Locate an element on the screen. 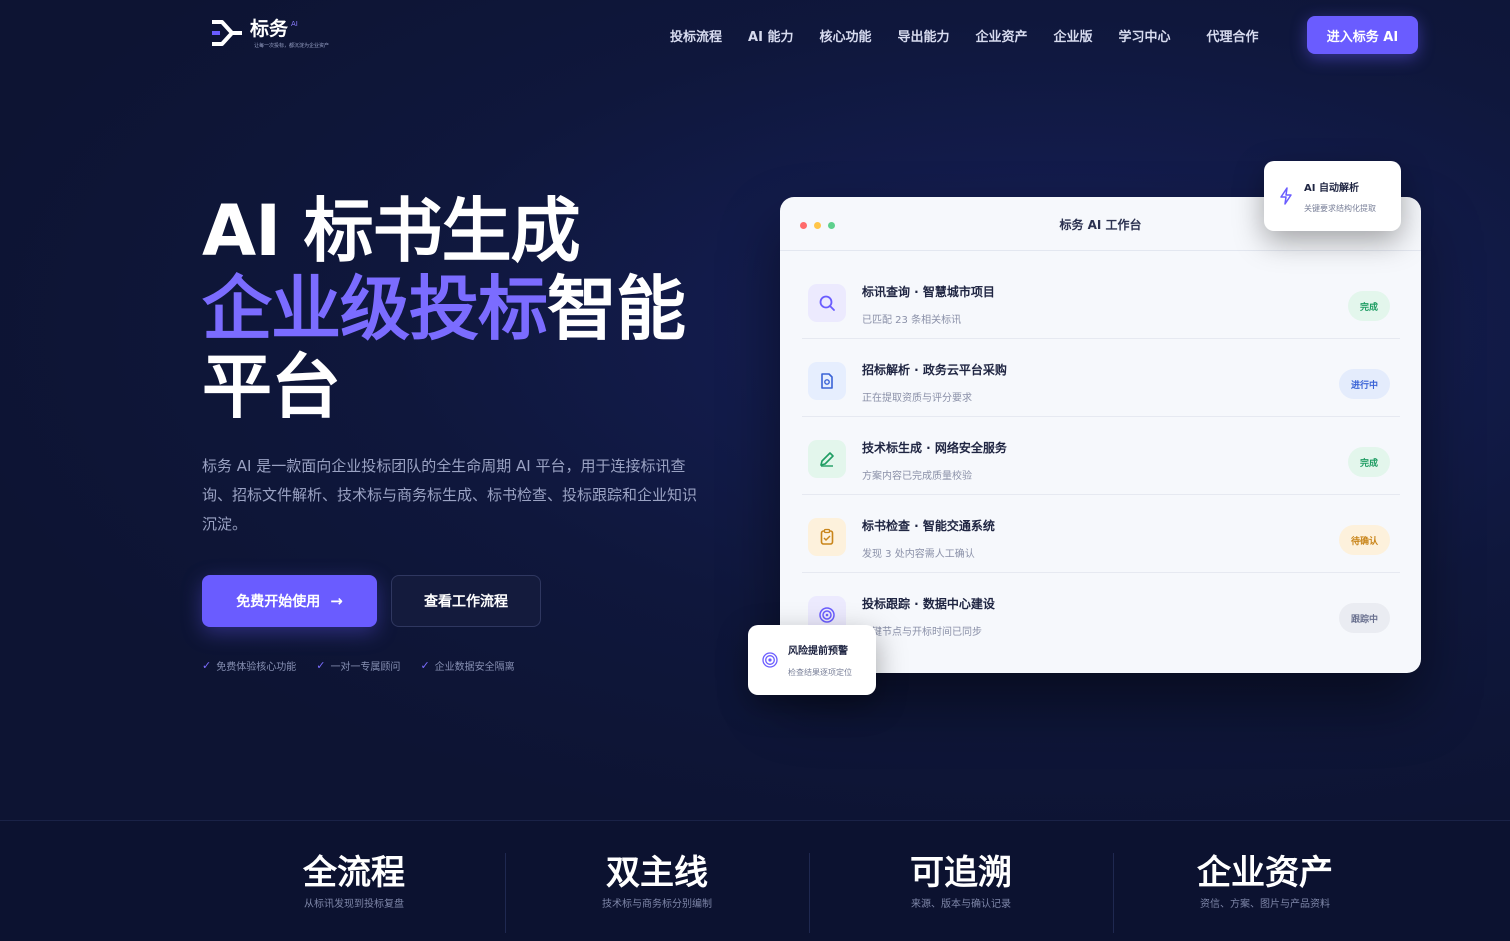  task-title: 标讯查询 · 智慧城市项目 is located at coordinates (928, 292).